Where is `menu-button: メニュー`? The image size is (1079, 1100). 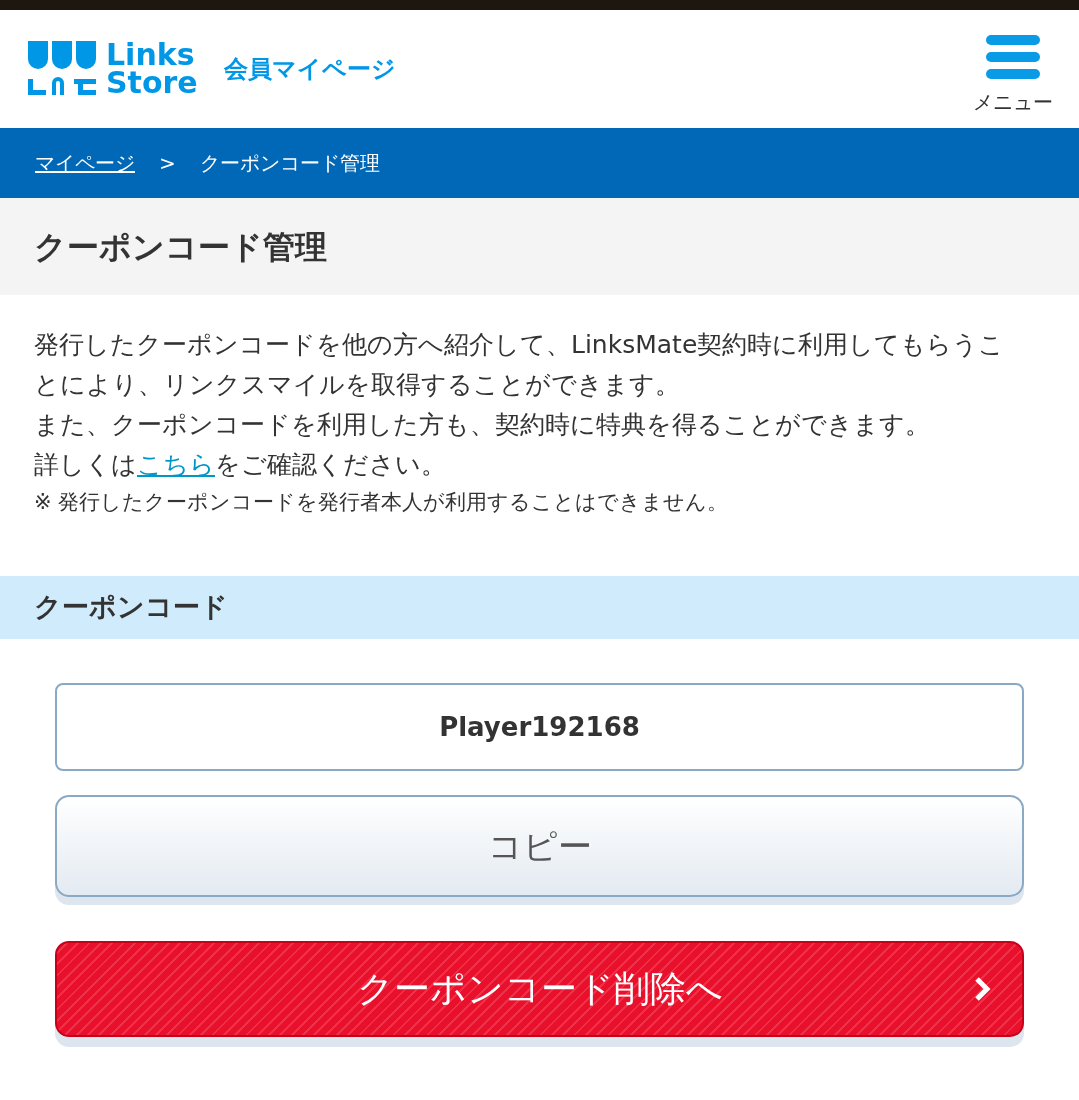
menu-button: メニュー is located at coordinates (1013, 76).